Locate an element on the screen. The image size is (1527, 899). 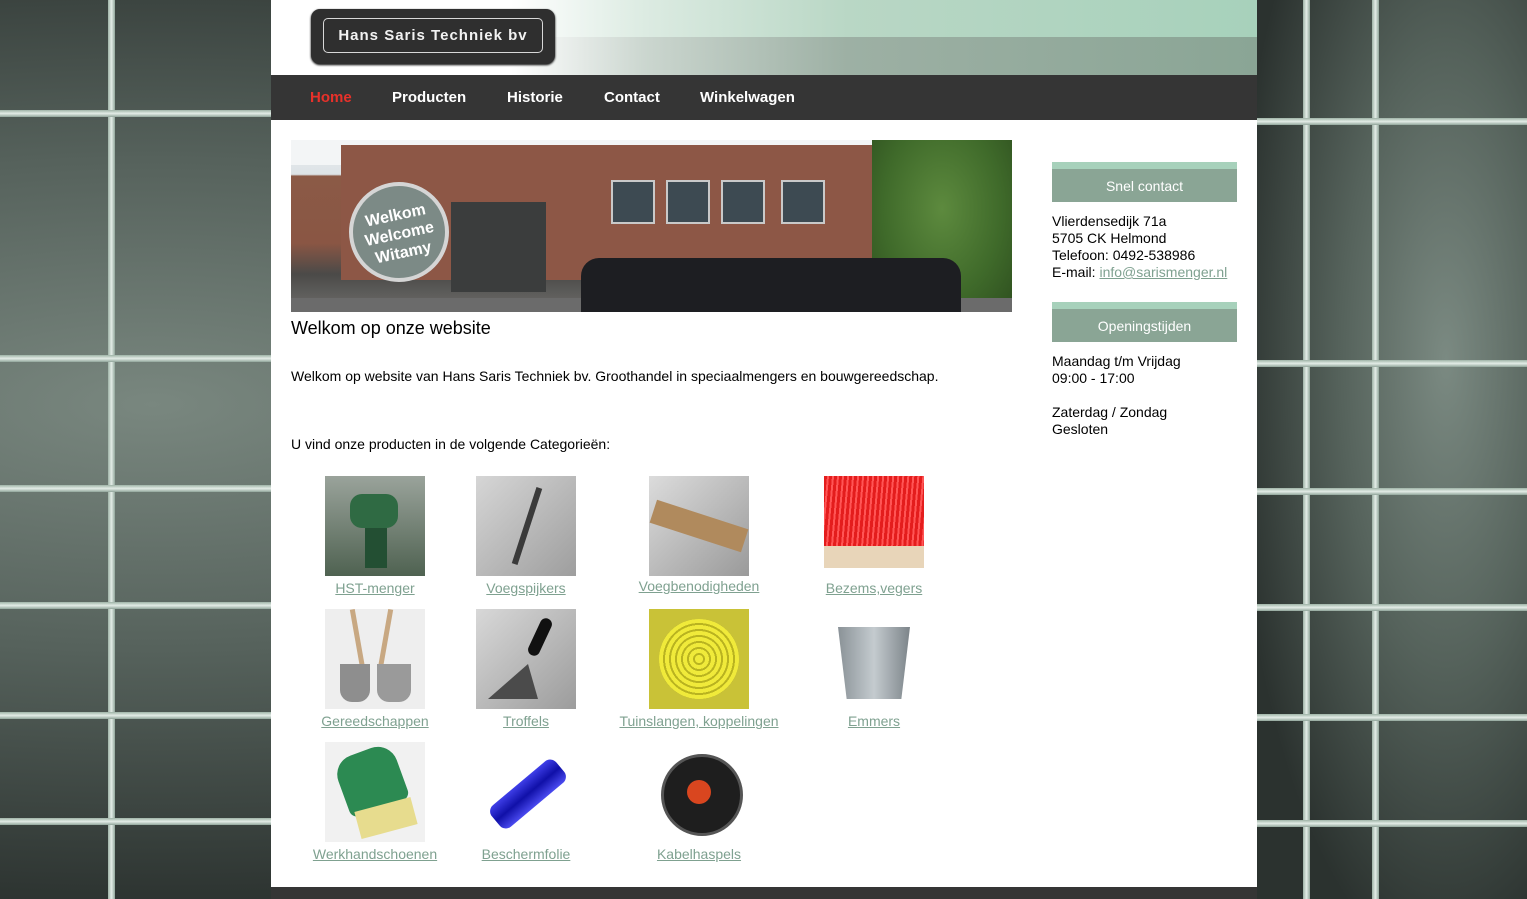
weekend-hours: Gesloten is located at coordinates (1080, 429).